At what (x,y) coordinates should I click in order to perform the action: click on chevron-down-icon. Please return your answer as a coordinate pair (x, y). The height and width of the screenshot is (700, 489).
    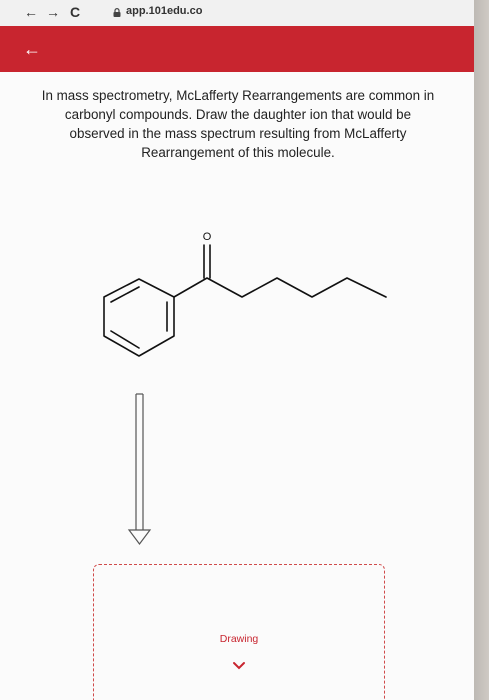
    Looking at the image, I should click on (239, 666).